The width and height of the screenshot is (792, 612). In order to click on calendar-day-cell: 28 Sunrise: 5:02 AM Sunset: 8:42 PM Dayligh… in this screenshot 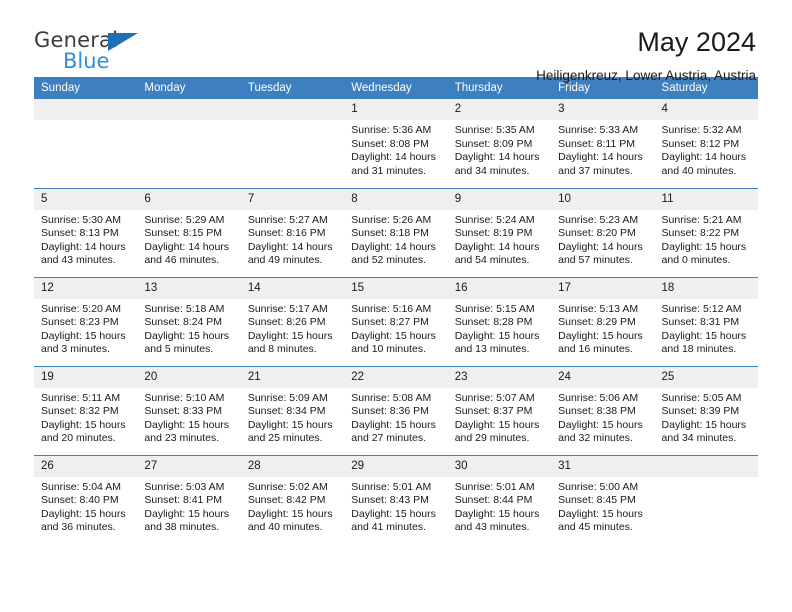, I will do `click(292, 499)`.